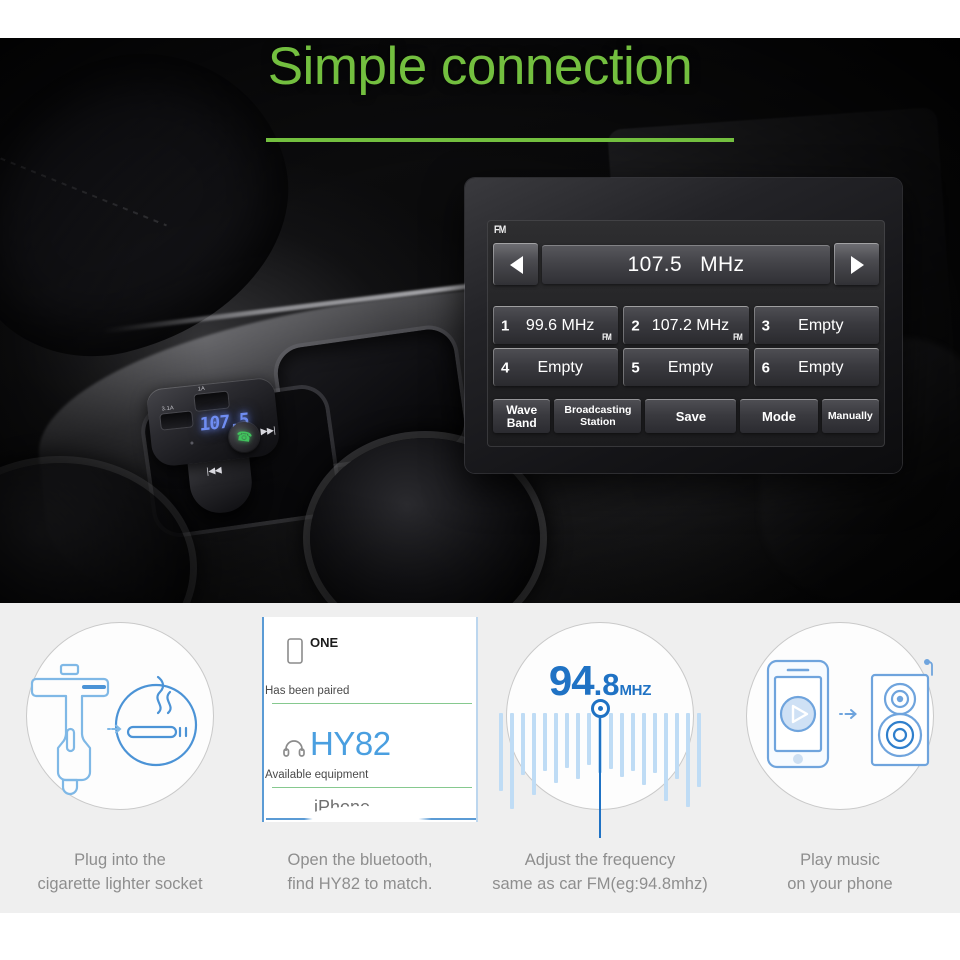  I want to click on bt-paired-header: Has been paired, so click(307, 691).